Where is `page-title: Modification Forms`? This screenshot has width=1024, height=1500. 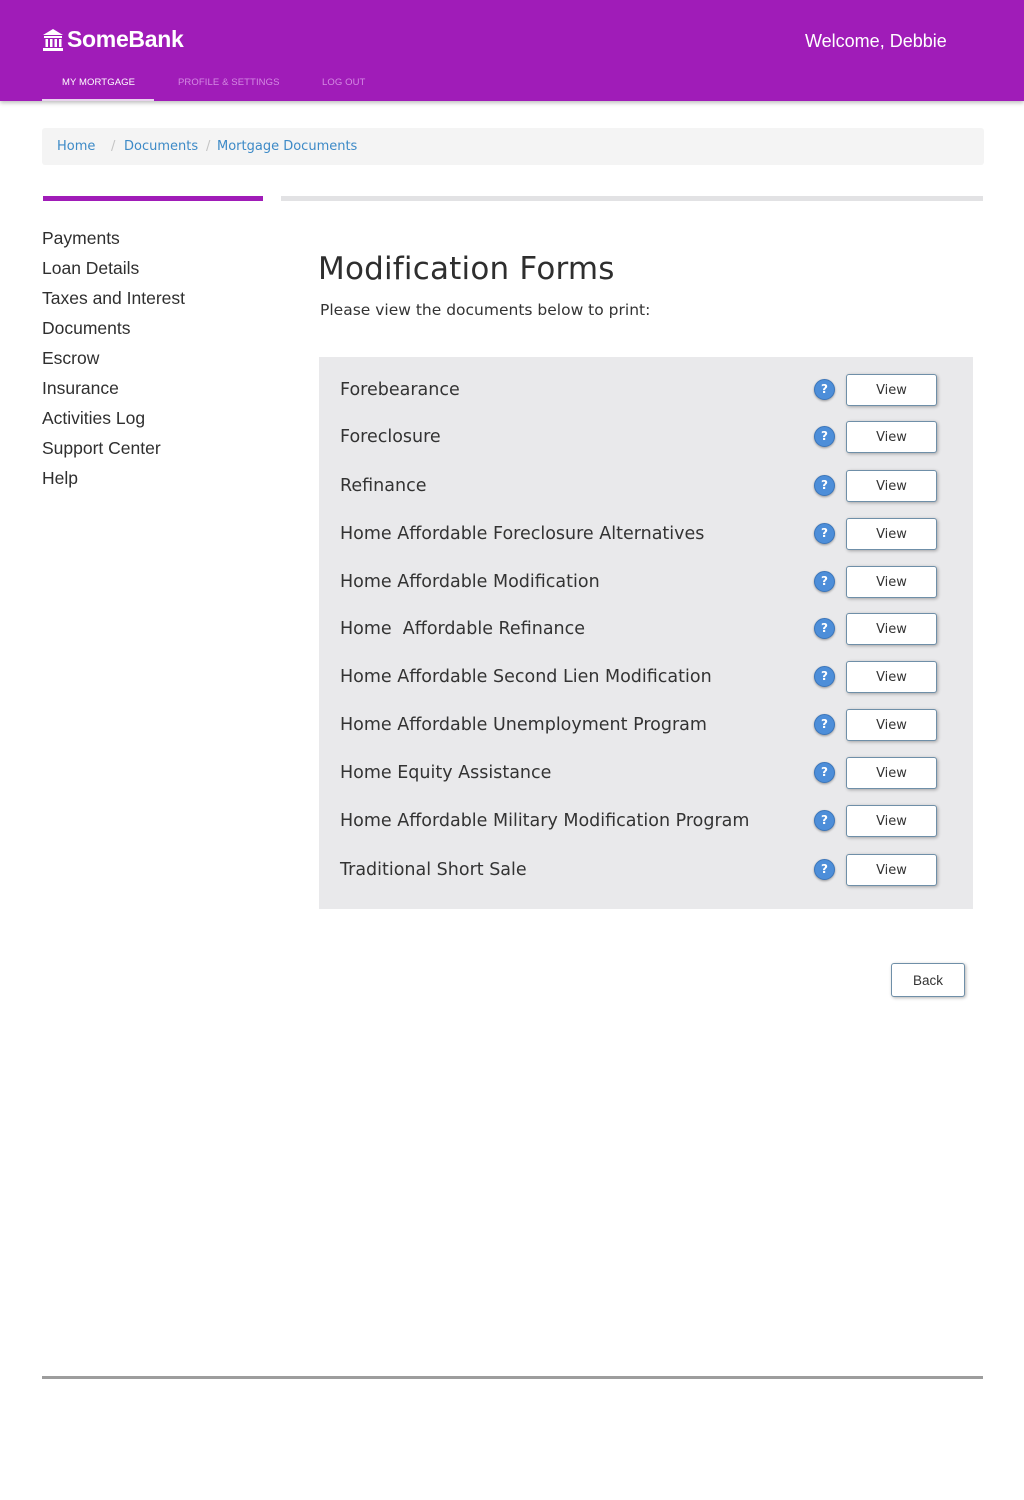
page-title: Modification Forms is located at coordinates (466, 269).